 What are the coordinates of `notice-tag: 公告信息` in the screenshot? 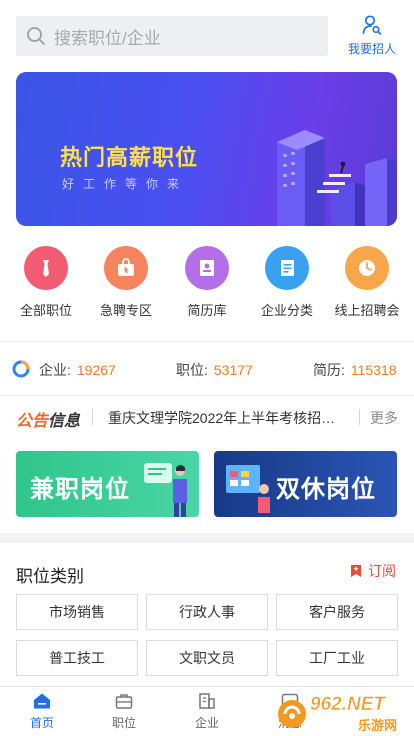 It's located at (48, 419).